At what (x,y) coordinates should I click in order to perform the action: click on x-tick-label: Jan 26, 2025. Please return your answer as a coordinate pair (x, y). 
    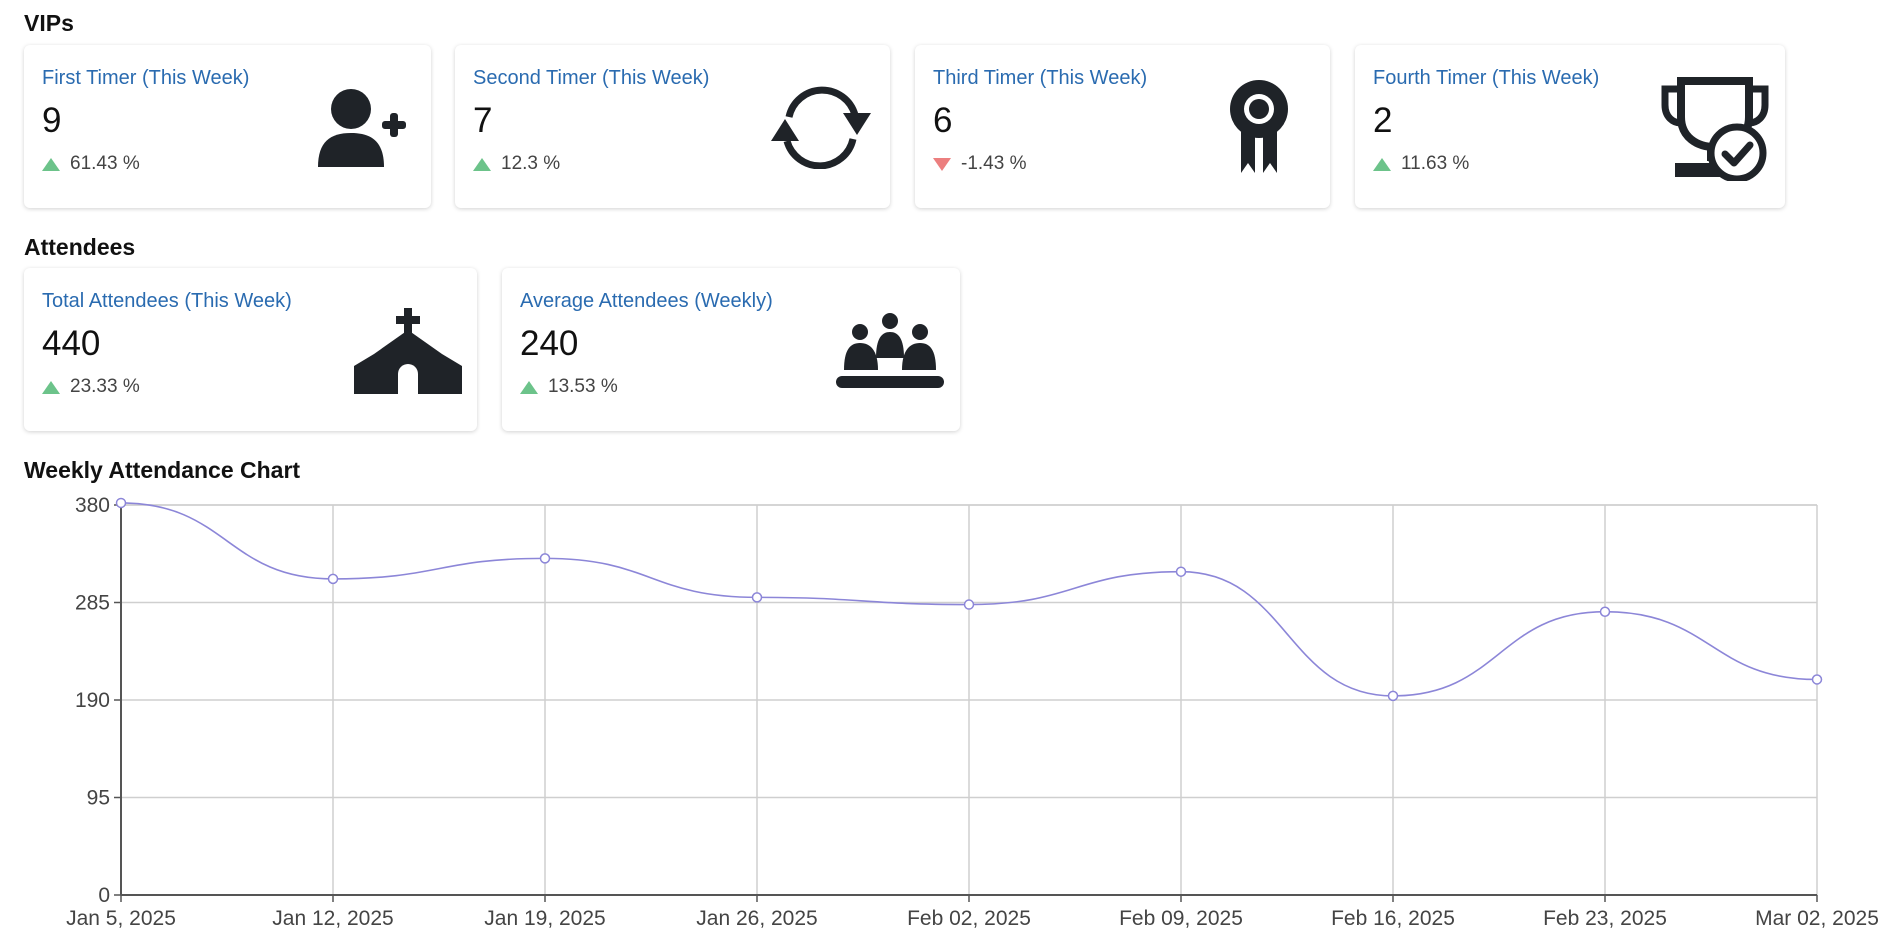
    Looking at the image, I should click on (756, 918).